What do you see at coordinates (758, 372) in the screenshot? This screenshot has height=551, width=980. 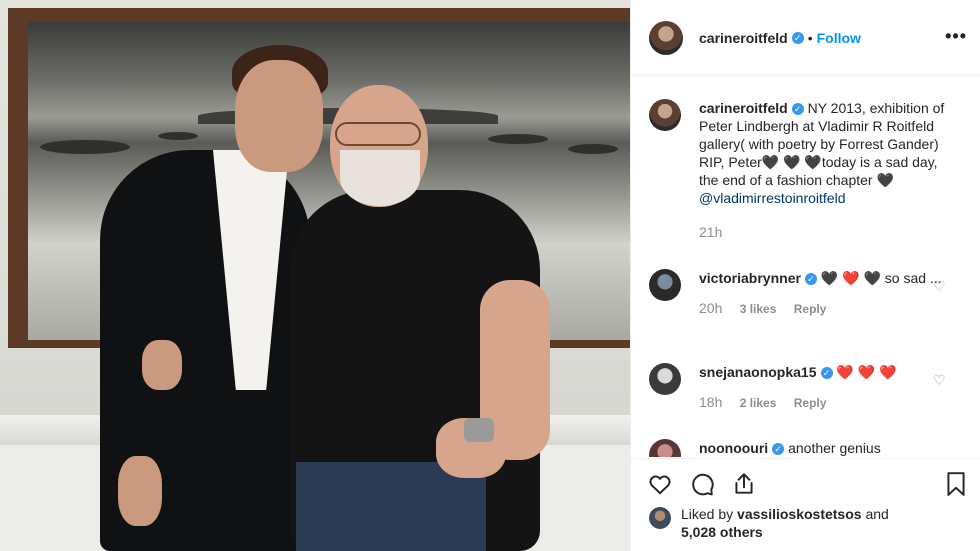 I see `commenter-username: snejanaonopka15` at bounding box center [758, 372].